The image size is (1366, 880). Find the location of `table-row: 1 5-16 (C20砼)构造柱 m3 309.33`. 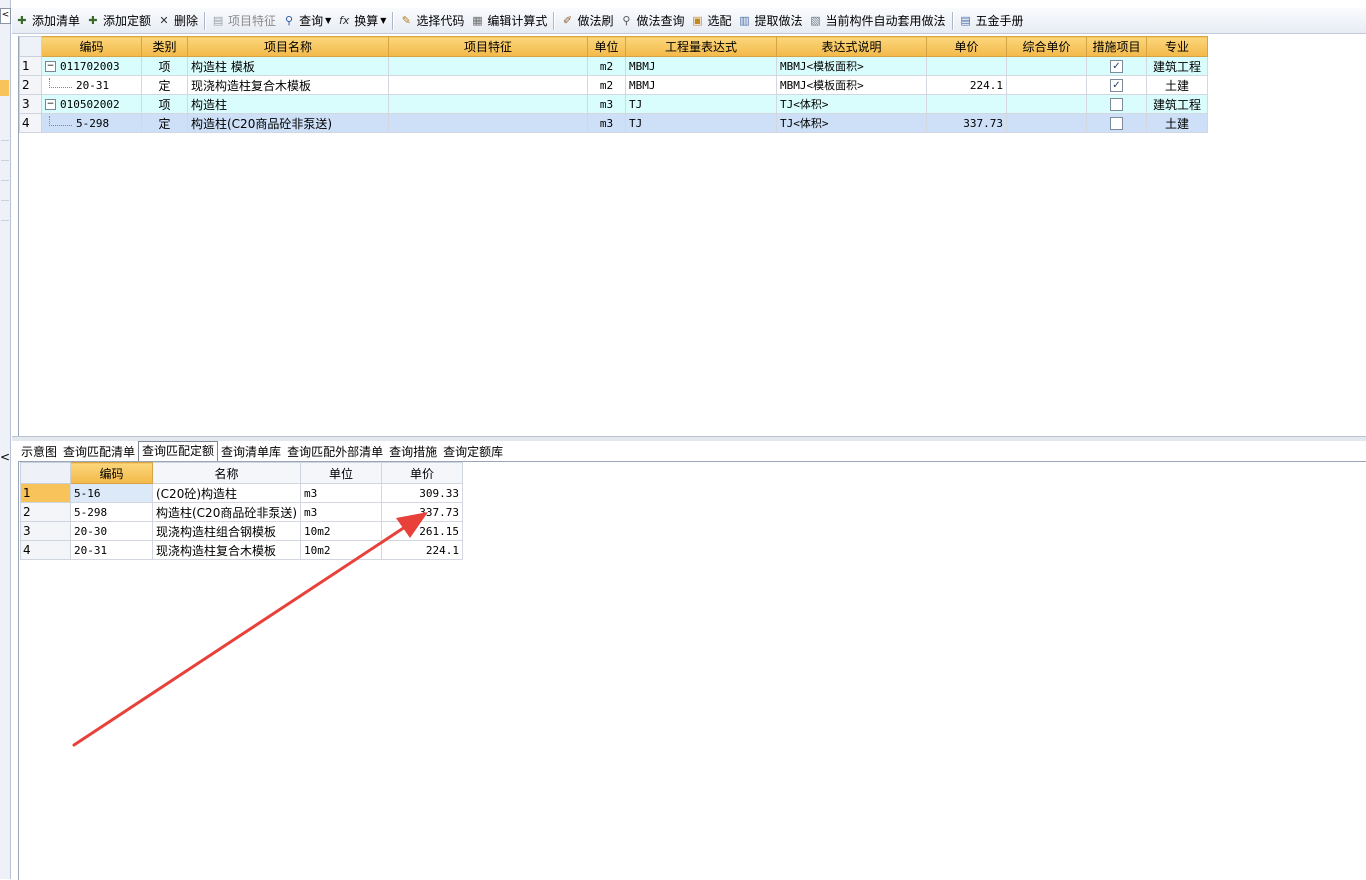

table-row: 1 5-16 (C20砼)构造柱 m3 309.33 is located at coordinates (242, 493).